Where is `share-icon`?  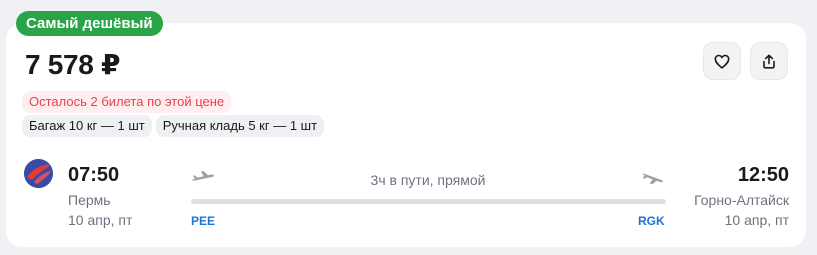
share-icon is located at coordinates (769, 61).